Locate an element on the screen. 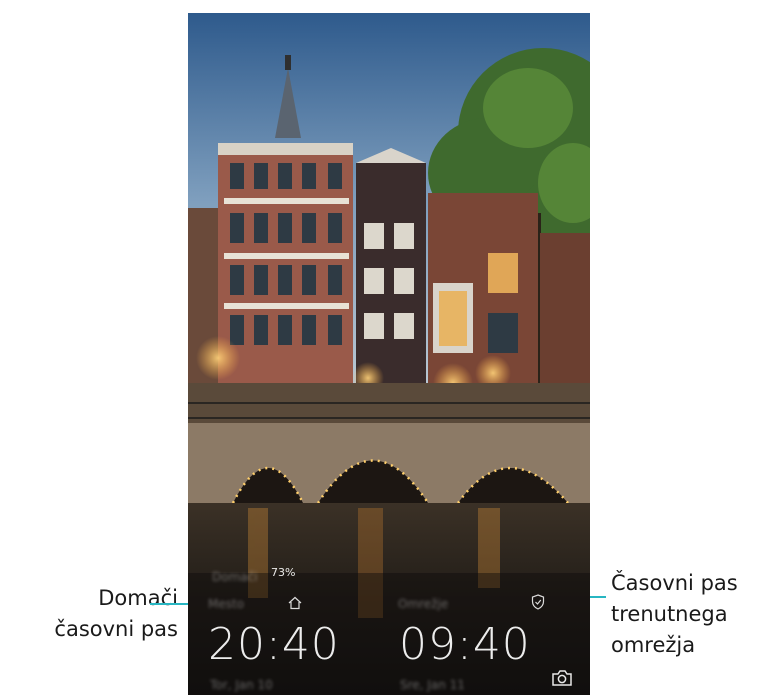 Image resolution: width=780 pixels, height=695 pixels. home-city-label-blurred: Domači is located at coordinates (235, 577).